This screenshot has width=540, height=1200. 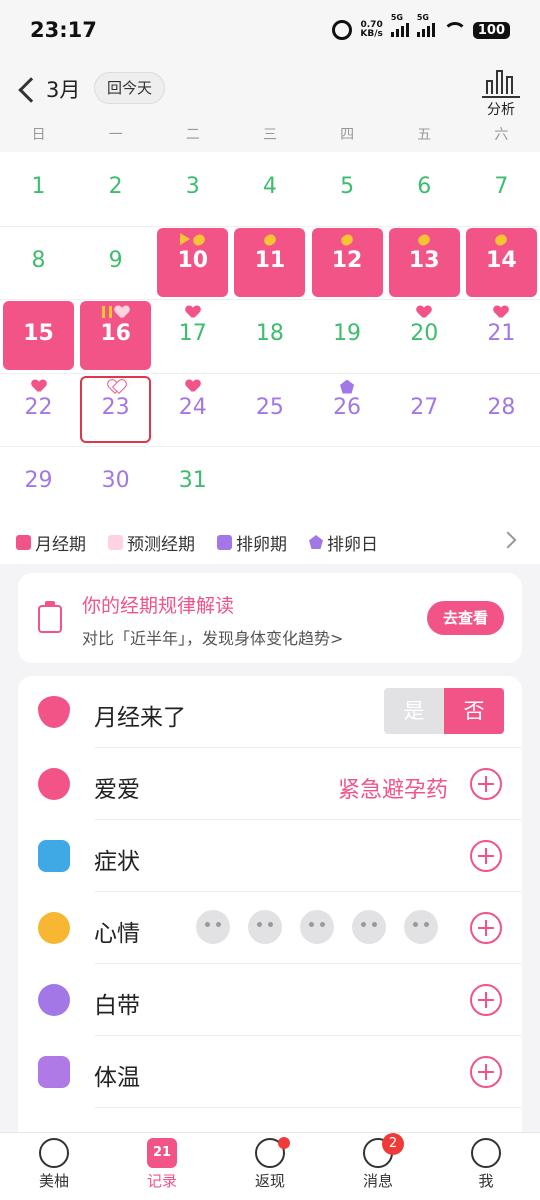 I want to click on calendar-day: 27, so click(x=424, y=409).